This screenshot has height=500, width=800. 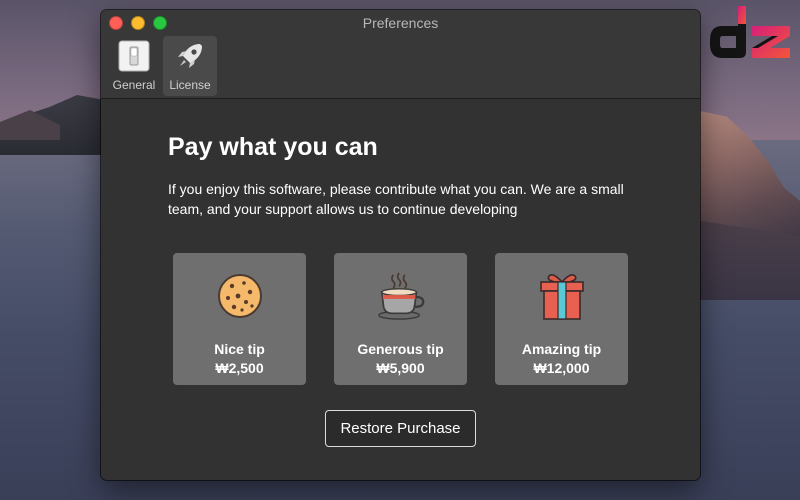 I want to click on titlebar: Preferences General License, so click(x=400, y=54).